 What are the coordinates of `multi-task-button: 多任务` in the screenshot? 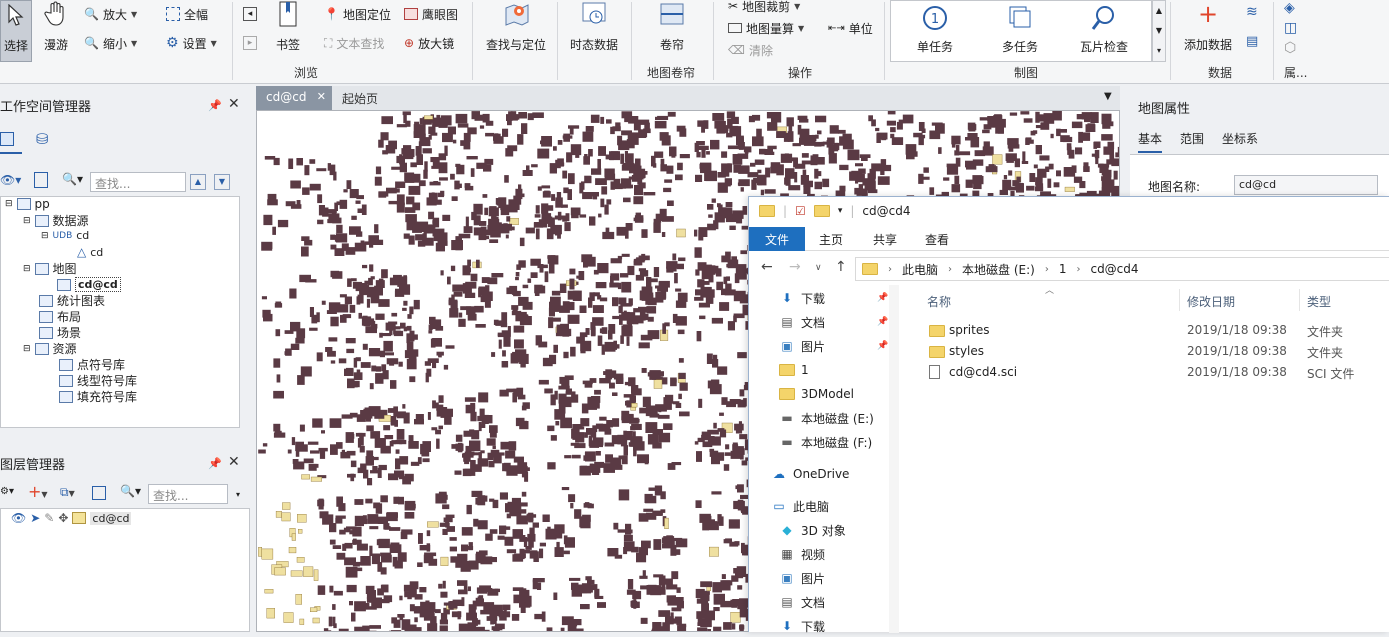 It's located at (1020, 29).